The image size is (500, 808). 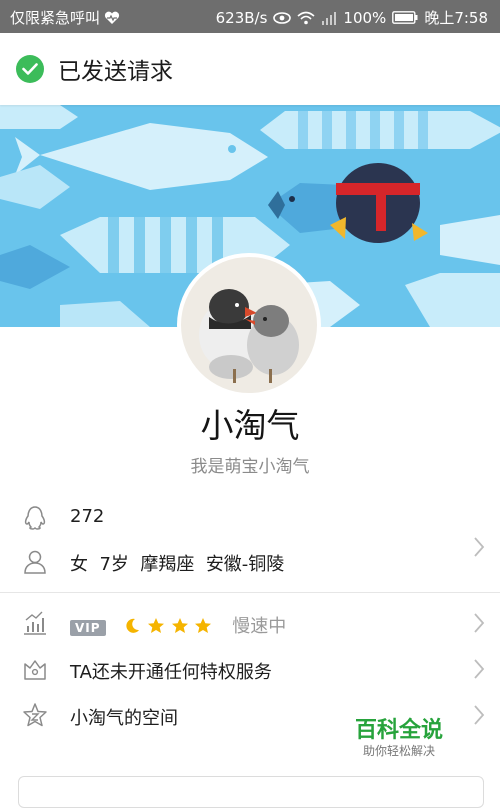 What do you see at coordinates (405, 17) in the screenshot?
I see `battery-icon` at bounding box center [405, 17].